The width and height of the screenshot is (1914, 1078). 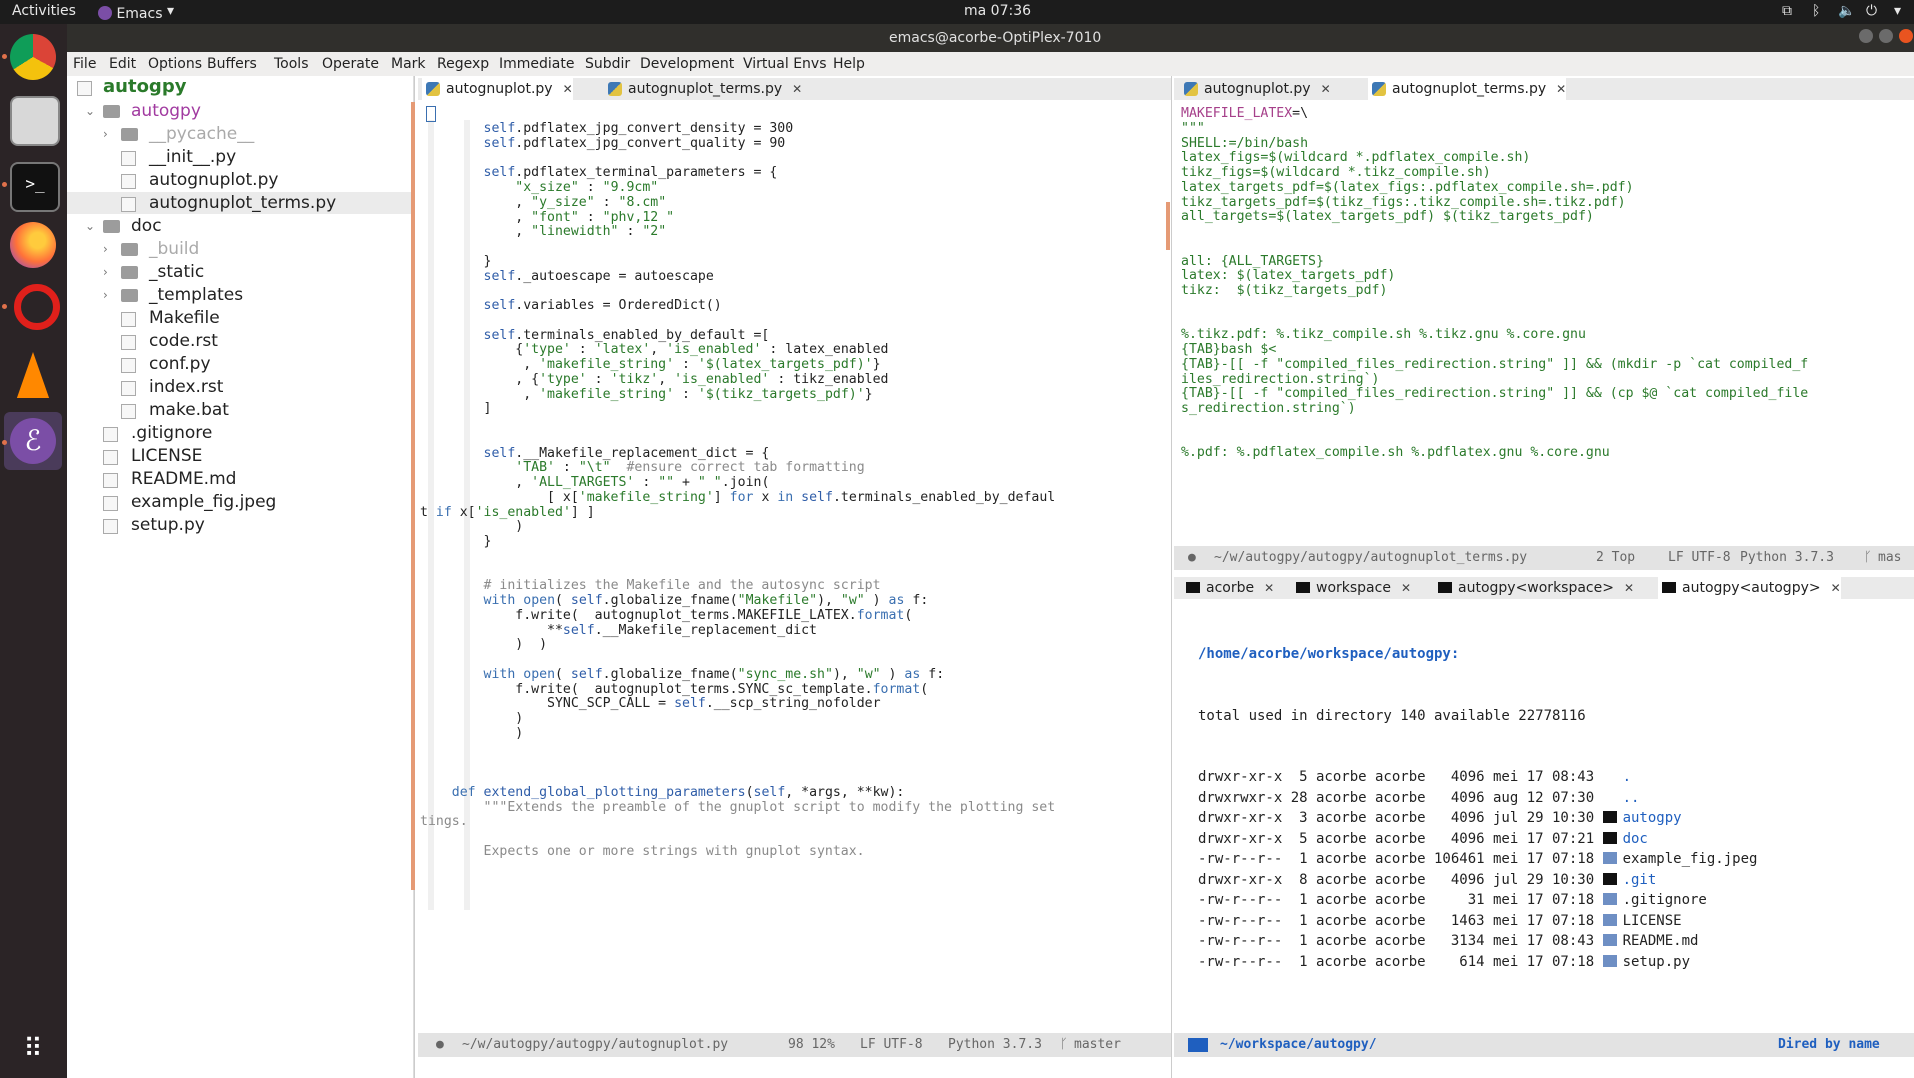 What do you see at coordinates (1652, 818) in the screenshot?
I see `dired-file-name: autogpy` at bounding box center [1652, 818].